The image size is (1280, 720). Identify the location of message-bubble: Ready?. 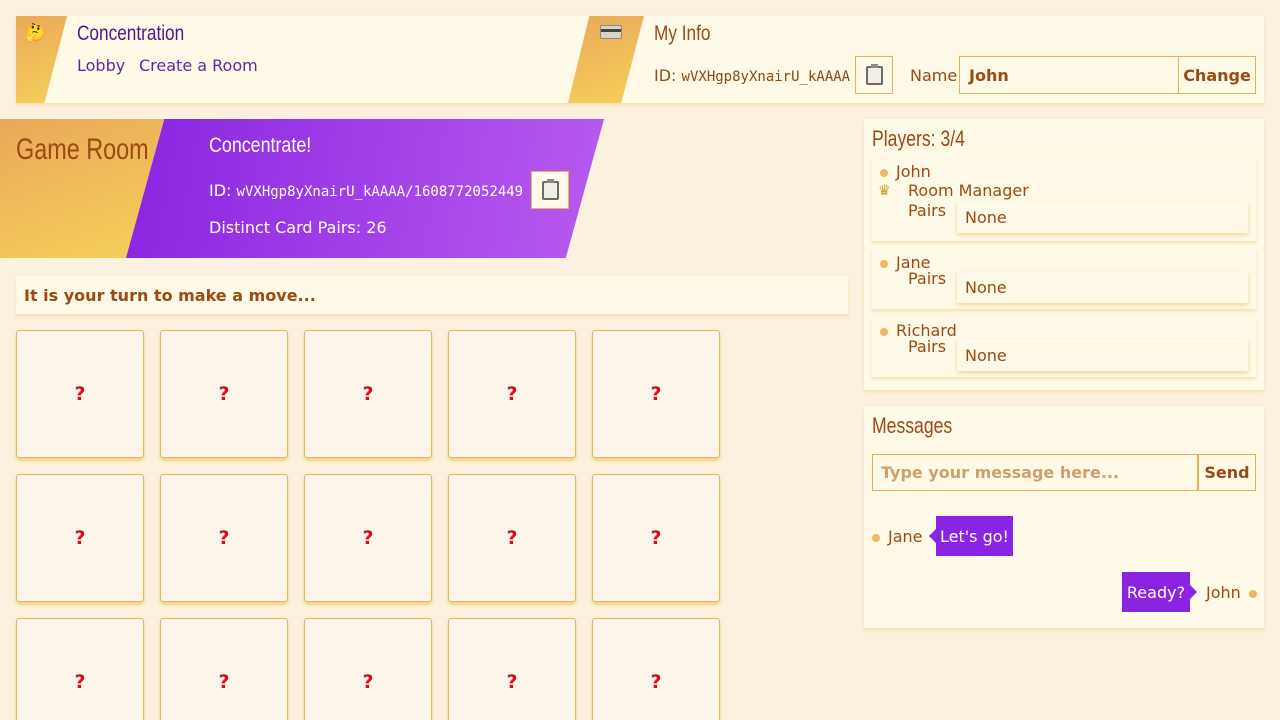
(1159, 592).